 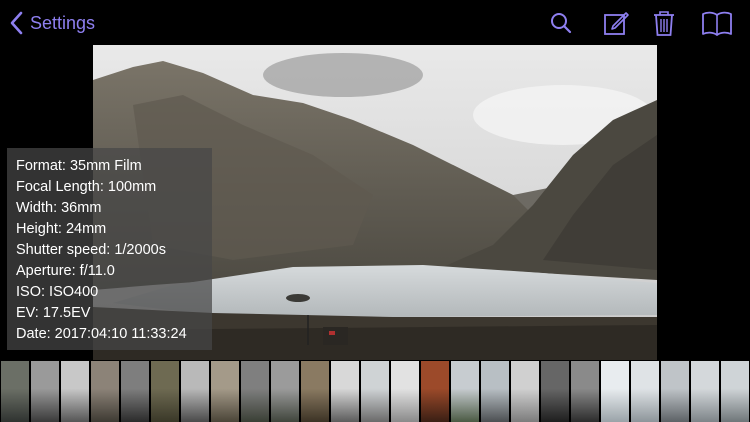 I want to click on trash-icon, so click(x=664, y=23).